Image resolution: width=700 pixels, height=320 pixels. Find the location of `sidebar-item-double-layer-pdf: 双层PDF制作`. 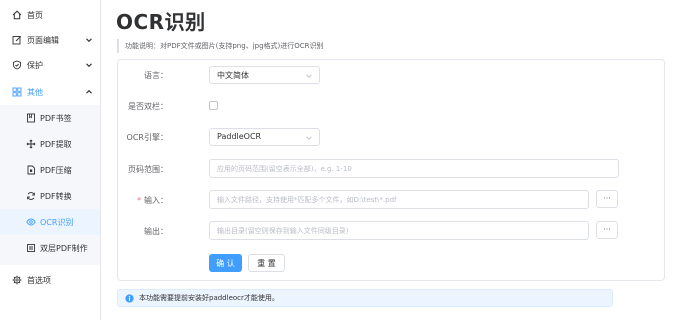

sidebar-item-double-layer-pdf: 双层PDF制作 is located at coordinates (50, 248).